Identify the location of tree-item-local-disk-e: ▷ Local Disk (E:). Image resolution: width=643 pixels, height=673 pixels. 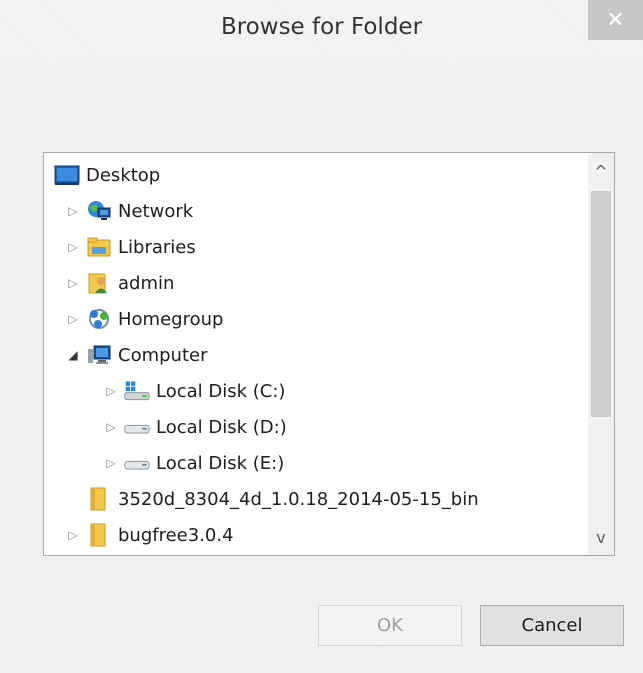
(194, 463).